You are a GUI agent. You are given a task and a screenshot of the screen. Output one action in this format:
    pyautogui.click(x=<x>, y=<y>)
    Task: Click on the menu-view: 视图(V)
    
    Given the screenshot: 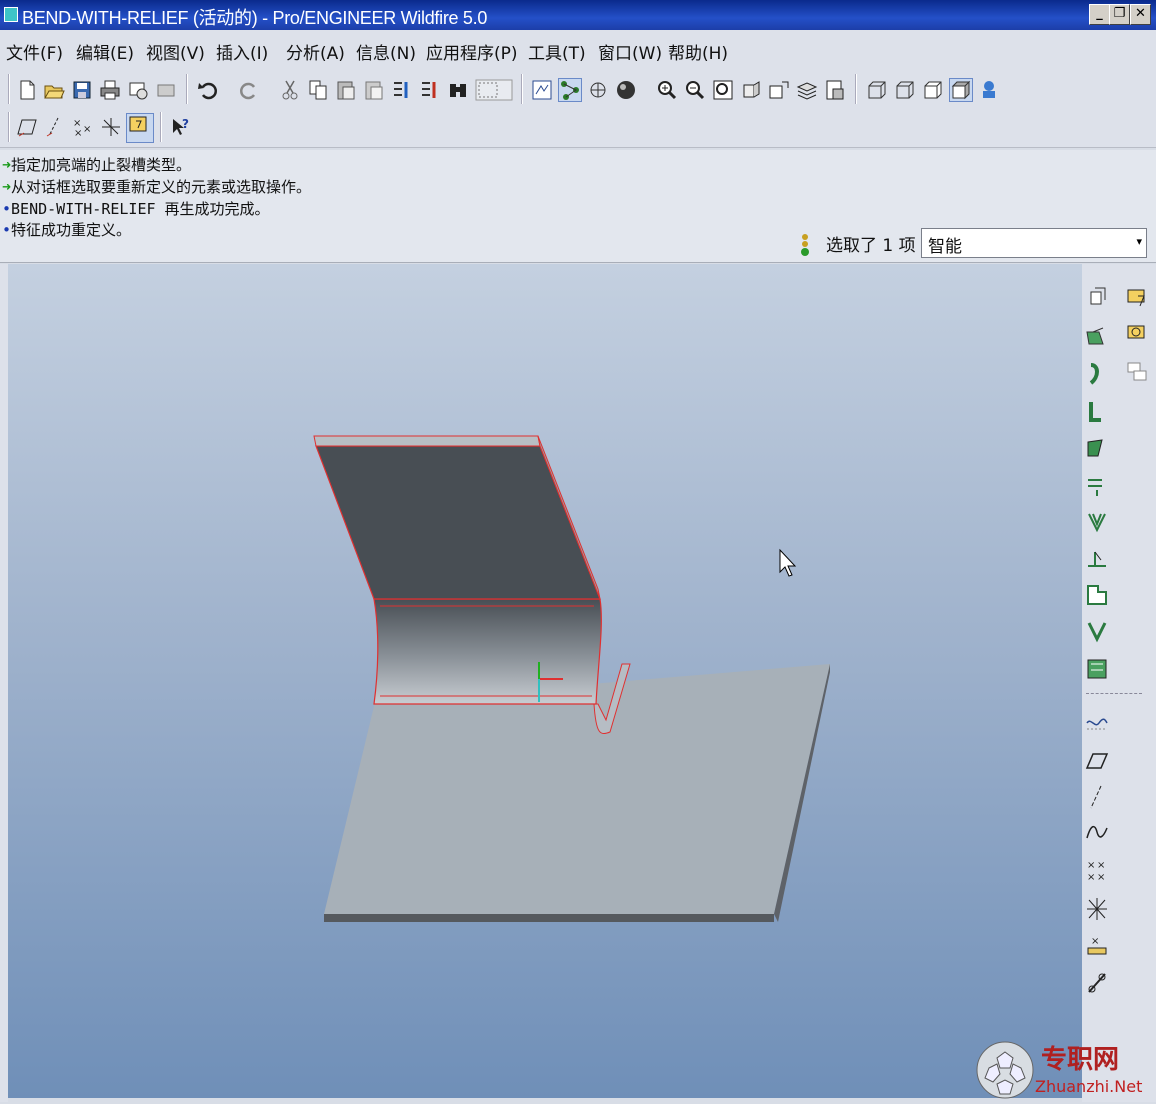 What is the action you would take?
    pyautogui.click(x=175, y=51)
    